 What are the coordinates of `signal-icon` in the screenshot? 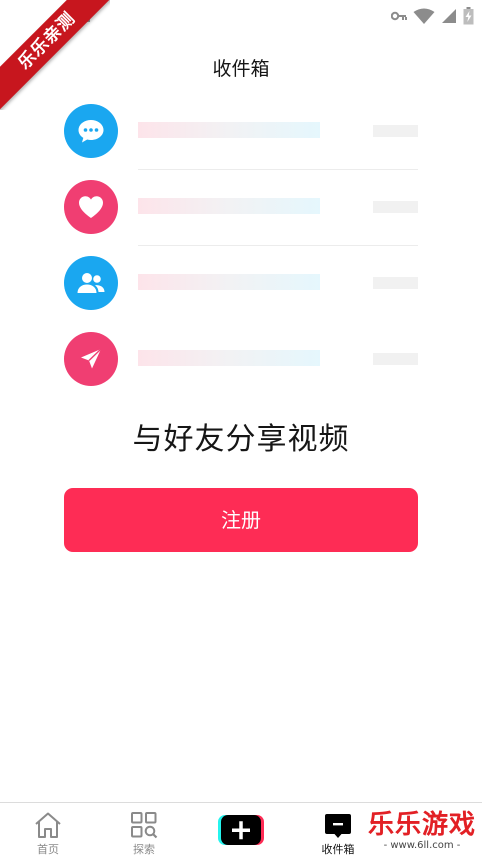 It's located at (449, 16).